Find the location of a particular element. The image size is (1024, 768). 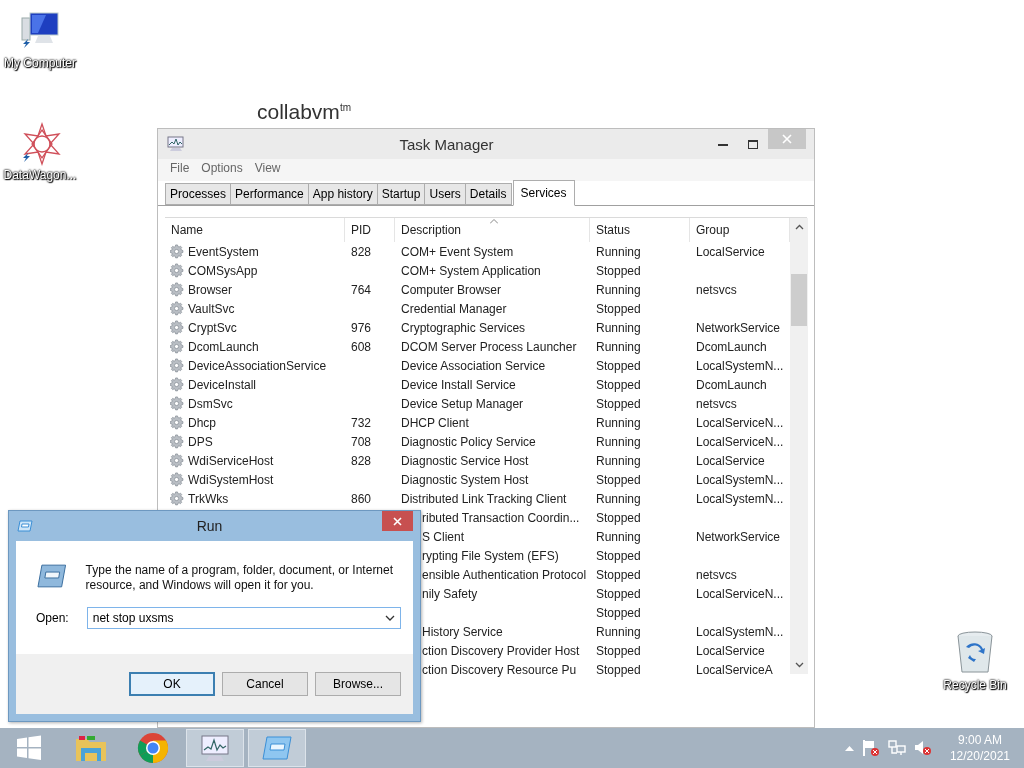

browser-icon is located at coordinates (153, 748).